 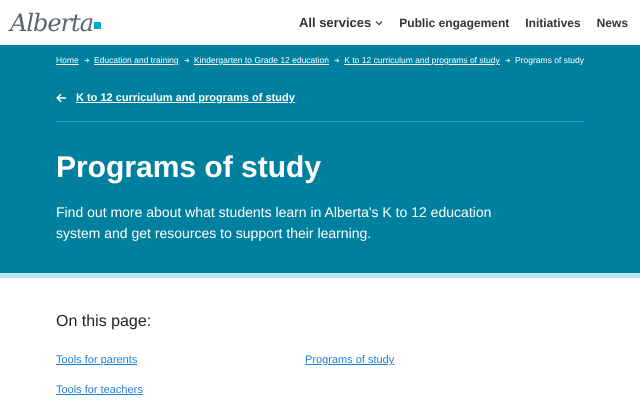 What do you see at coordinates (549, 60) in the screenshot?
I see `breadcrumb-current: Programs of study` at bounding box center [549, 60].